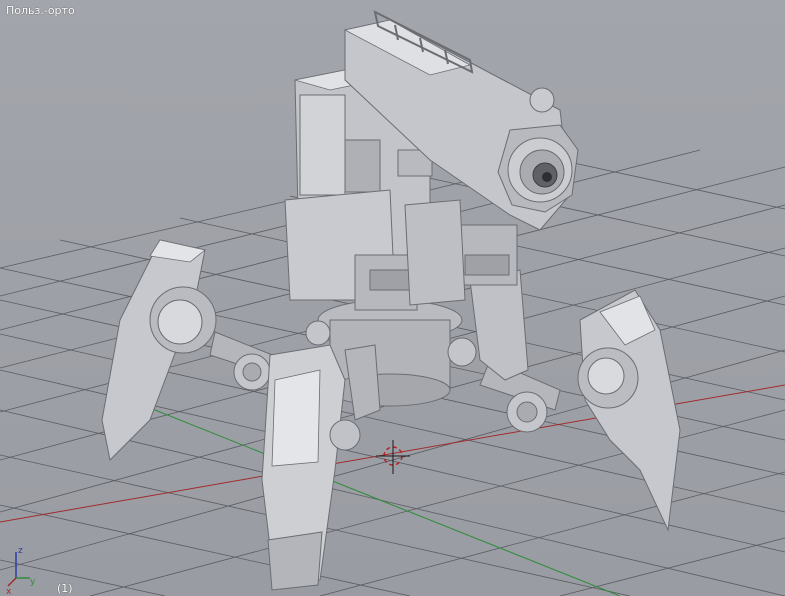 The image size is (785, 596). Describe the element at coordinates (321, 467) in the screenshot. I see `front-left-leg` at that location.